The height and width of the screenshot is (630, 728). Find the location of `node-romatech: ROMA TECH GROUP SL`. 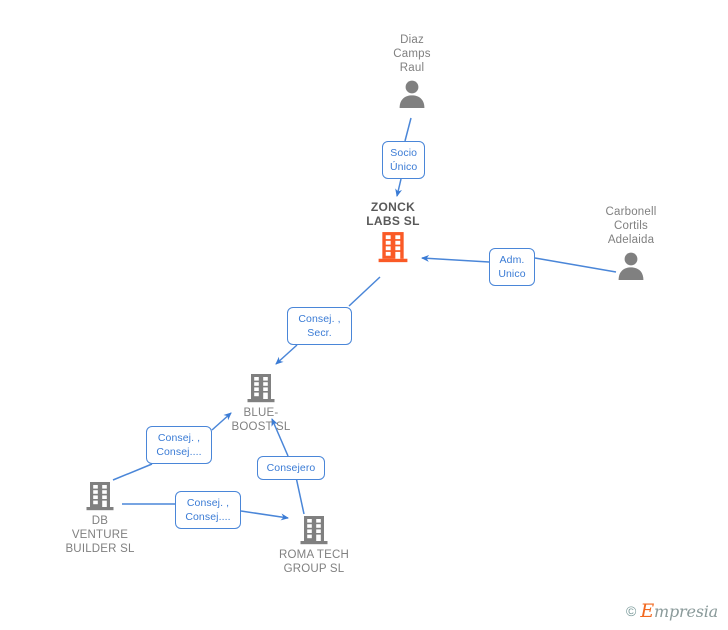

node-romatech: ROMA TECH GROUP SL is located at coordinates (314, 545).